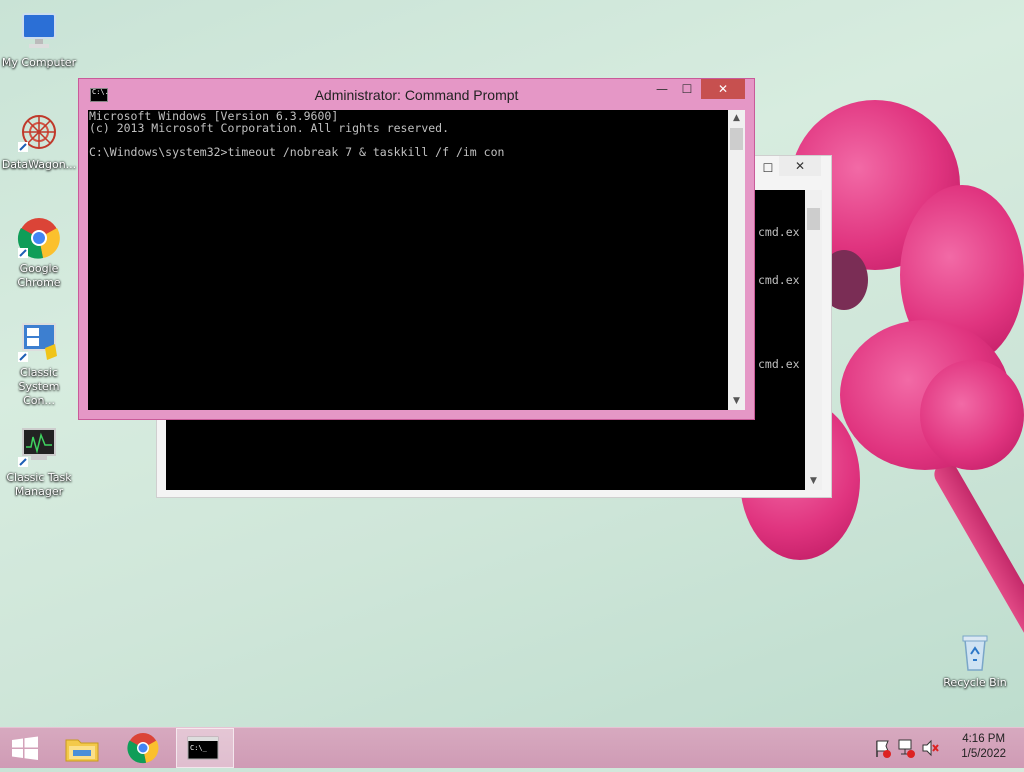 The width and height of the screenshot is (1024, 772). Describe the element at coordinates (39, 32) in the screenshot. I see `monitor-icon` at that location.